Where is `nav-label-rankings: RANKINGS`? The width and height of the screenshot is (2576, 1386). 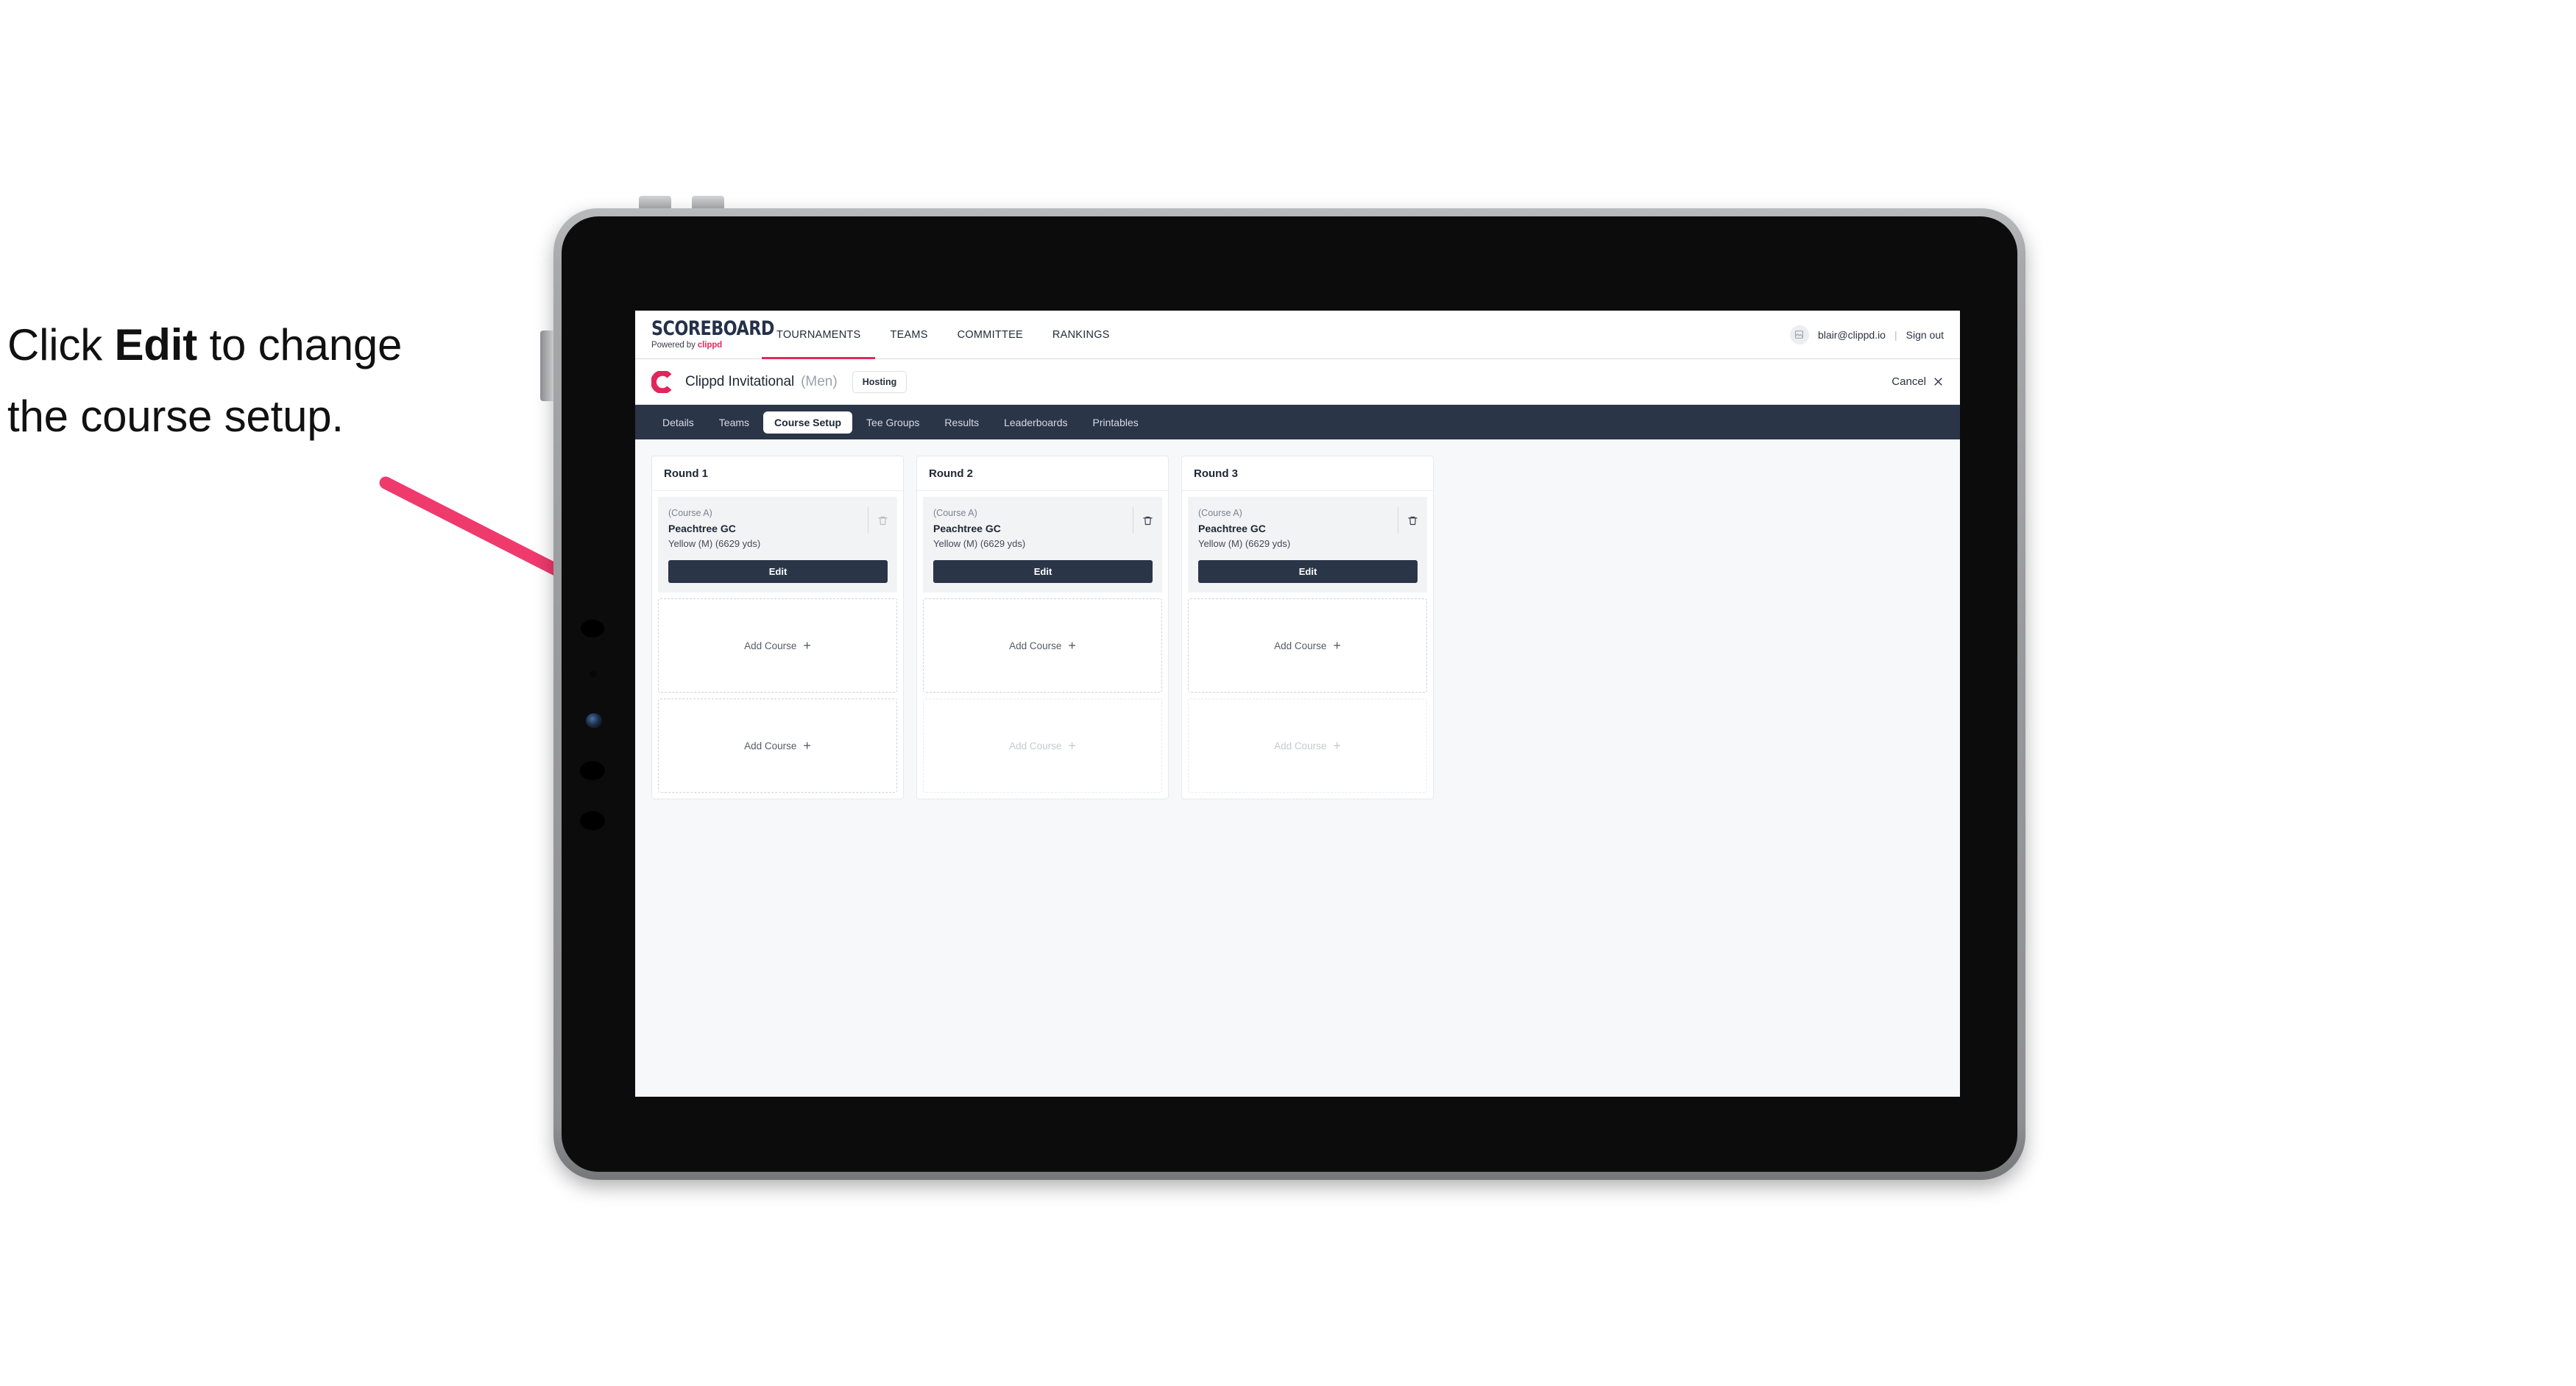
nav-label-rankings: RANKINGS is located at coordinates (1081, 334).